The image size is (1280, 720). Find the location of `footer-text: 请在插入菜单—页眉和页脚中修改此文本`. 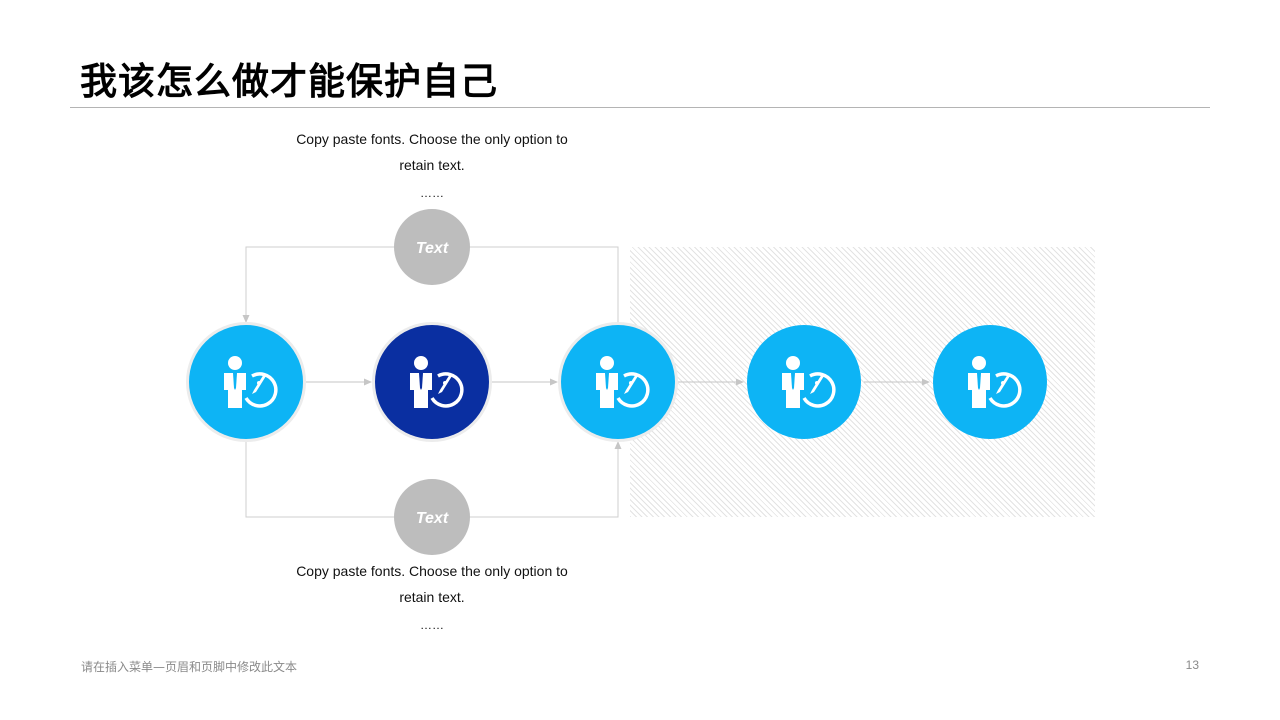

footer-text: 请在插入菜单—页眉和页脚中修改此文本 is located at coordinates (189, 667).